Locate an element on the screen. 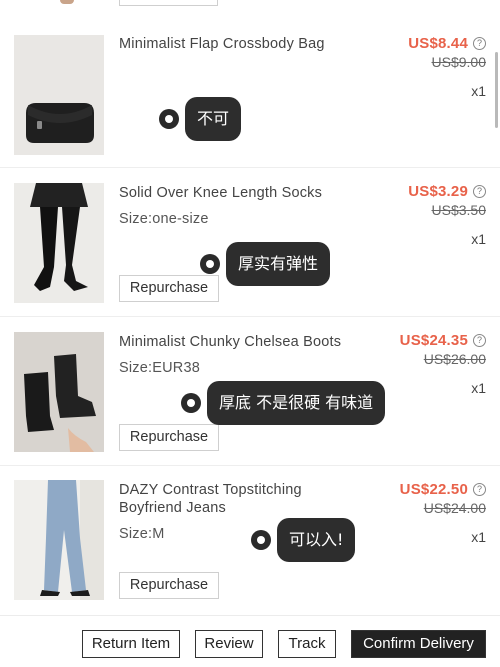 The image size is (500, 667). product-image-boyfriend-jeans is located at coordinates (59, 540).